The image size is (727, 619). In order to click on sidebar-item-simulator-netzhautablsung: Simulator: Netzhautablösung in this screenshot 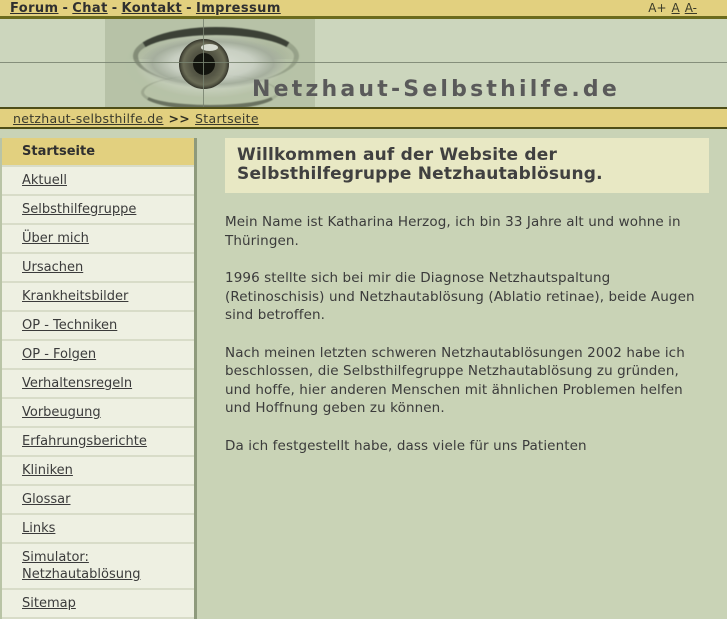, I will do `click(98, 567)`.